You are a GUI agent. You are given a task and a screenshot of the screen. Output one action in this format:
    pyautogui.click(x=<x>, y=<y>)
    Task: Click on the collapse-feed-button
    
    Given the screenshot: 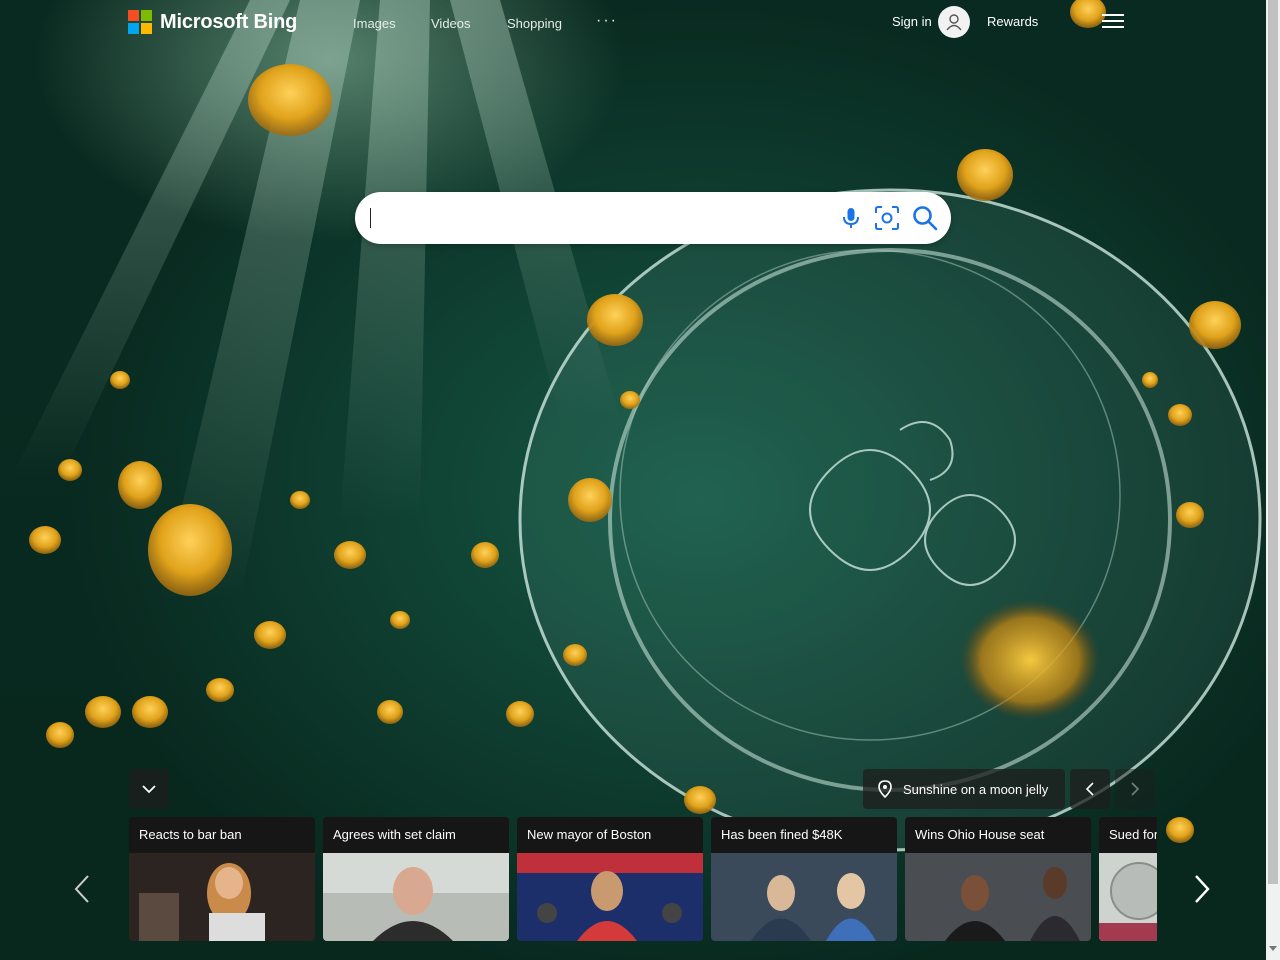 What is the action you would take?
    pyautogui.click(x=149, y=789)
    